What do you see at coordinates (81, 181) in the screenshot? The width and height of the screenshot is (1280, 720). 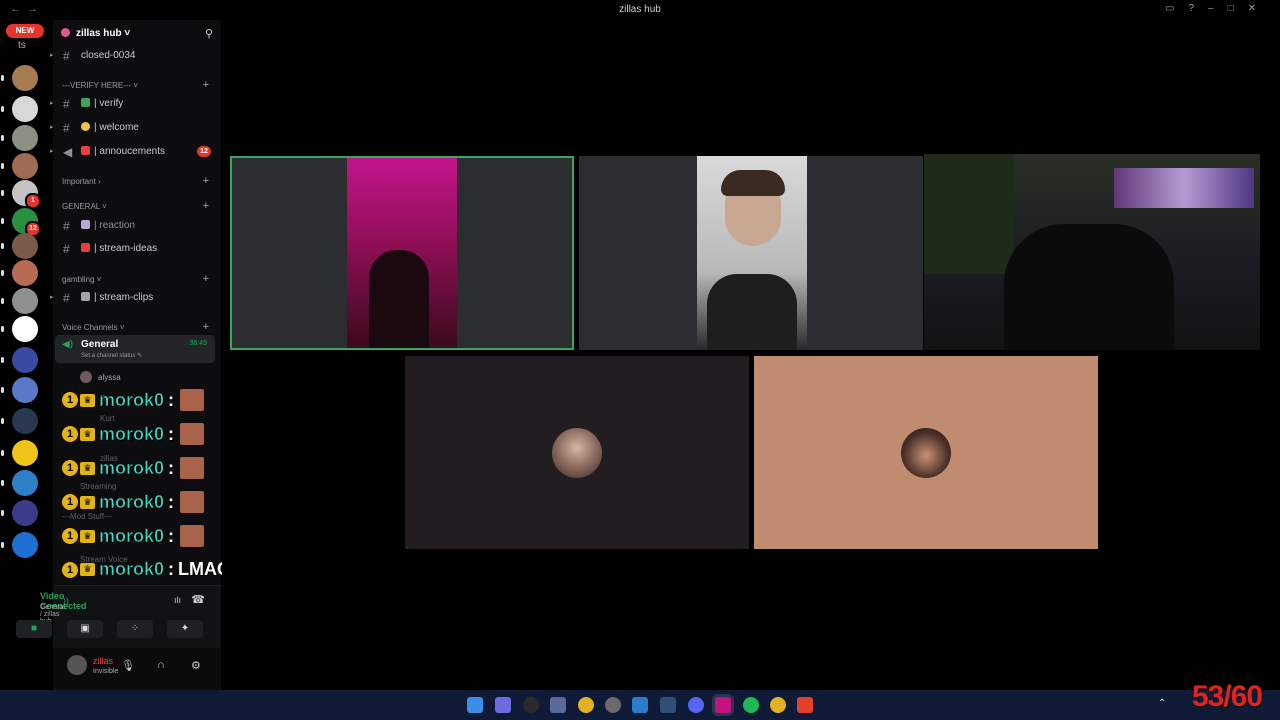 I see `category-important: Important ›` at bounding box center [81, 181].